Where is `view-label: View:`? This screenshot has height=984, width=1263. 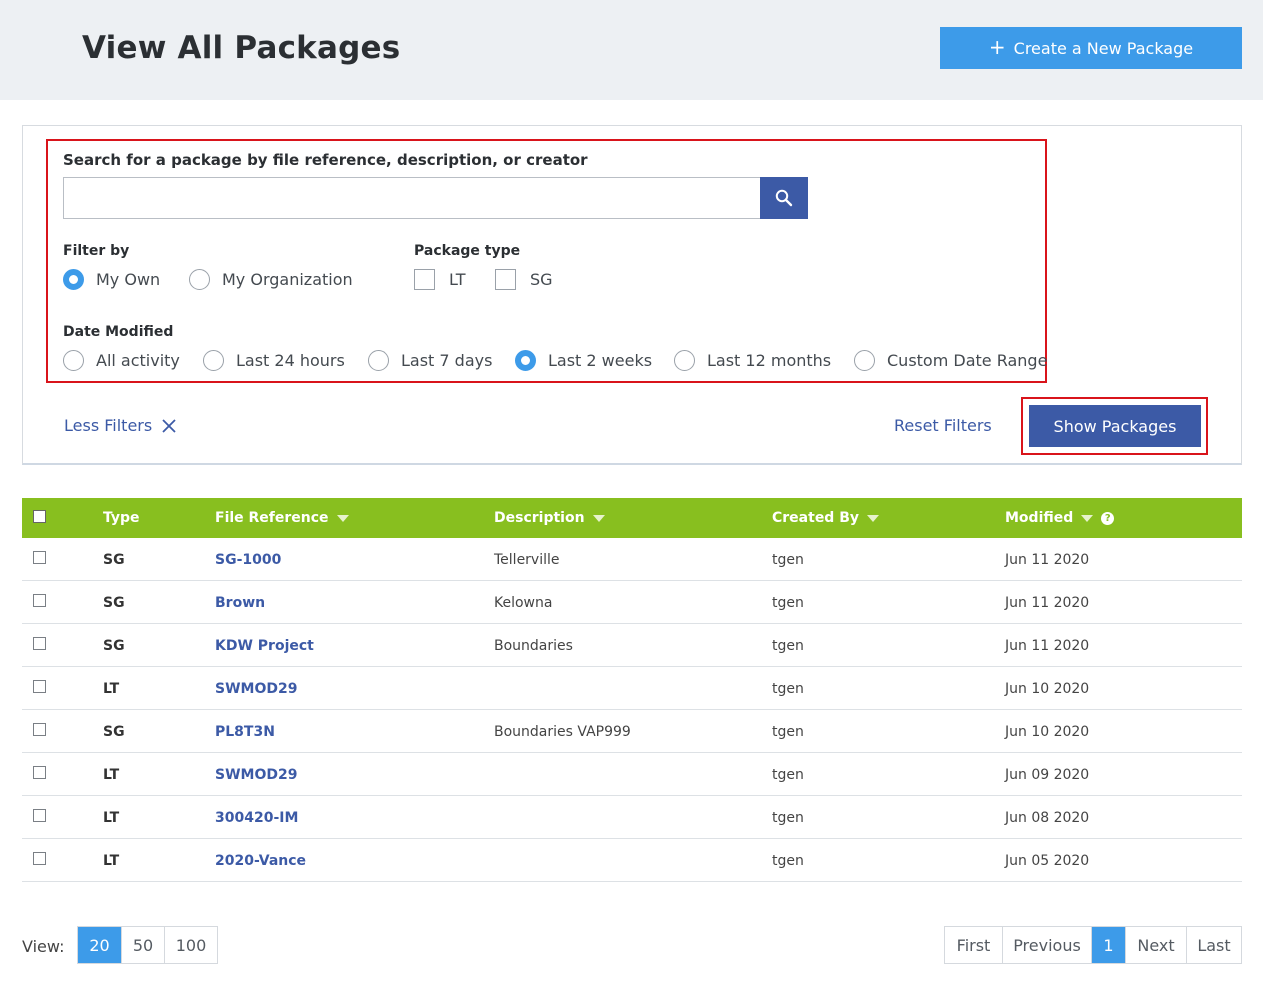 view-label: View: is located at coordinates (43, 946).